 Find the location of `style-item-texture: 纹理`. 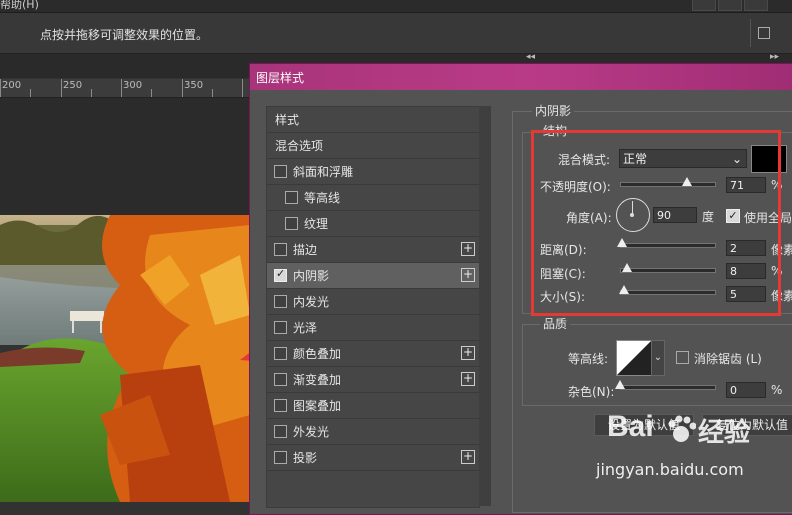

style-item-texture: 纹理 is located at coordinates (373, 224).